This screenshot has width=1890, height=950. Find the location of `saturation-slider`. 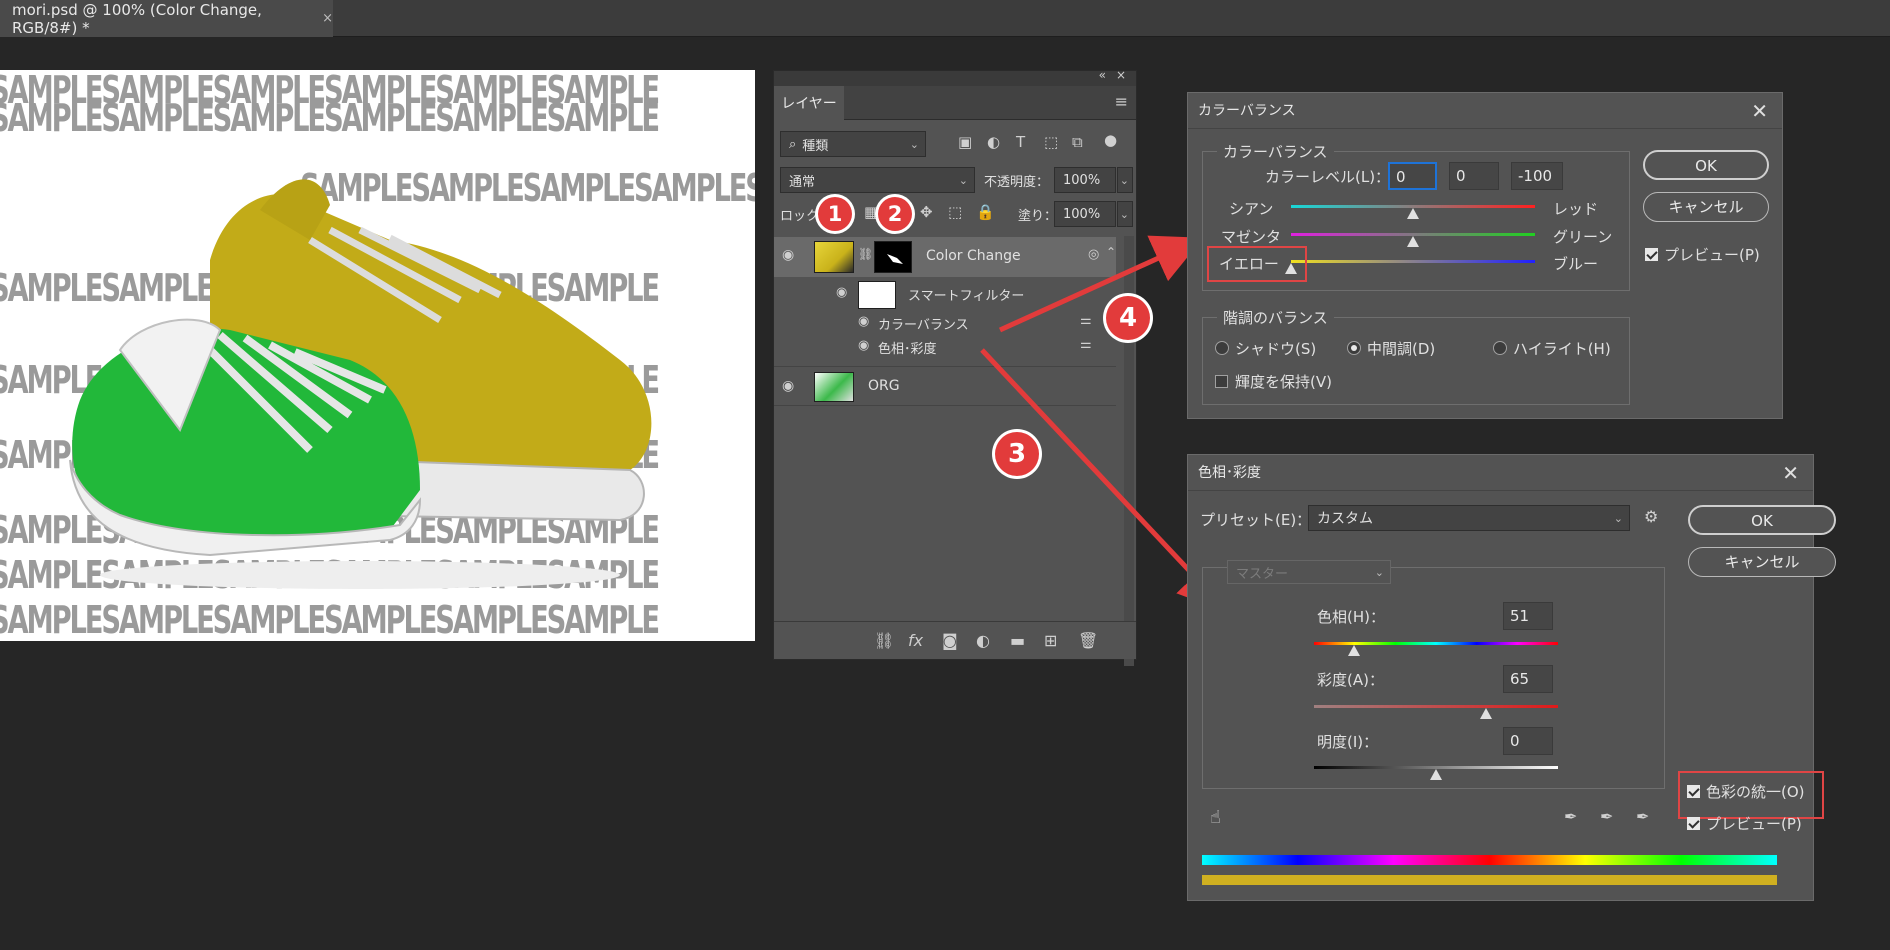

saturation-slider is located at coordinates (1436, 706).